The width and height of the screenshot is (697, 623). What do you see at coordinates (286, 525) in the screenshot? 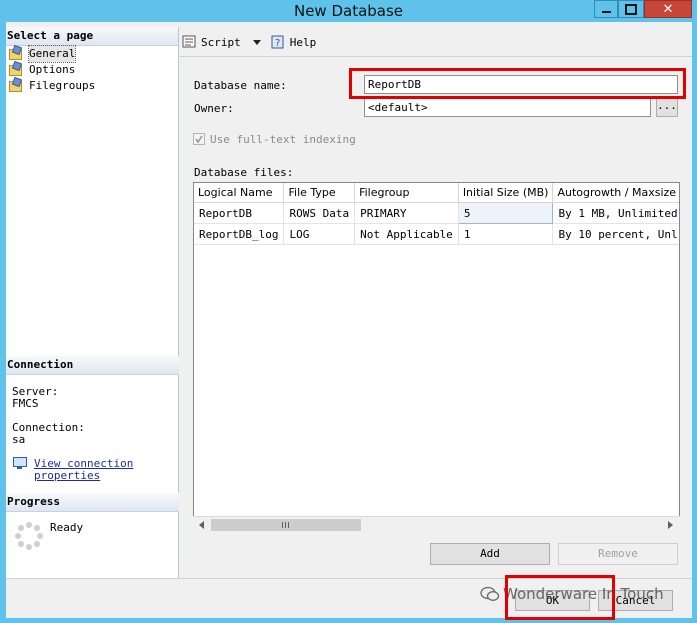
I see `scrollbar-thumb` at bounding box center [286, 525].